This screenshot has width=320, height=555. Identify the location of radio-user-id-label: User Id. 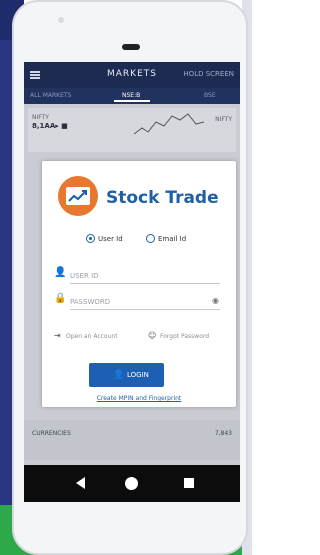
(110, 239).